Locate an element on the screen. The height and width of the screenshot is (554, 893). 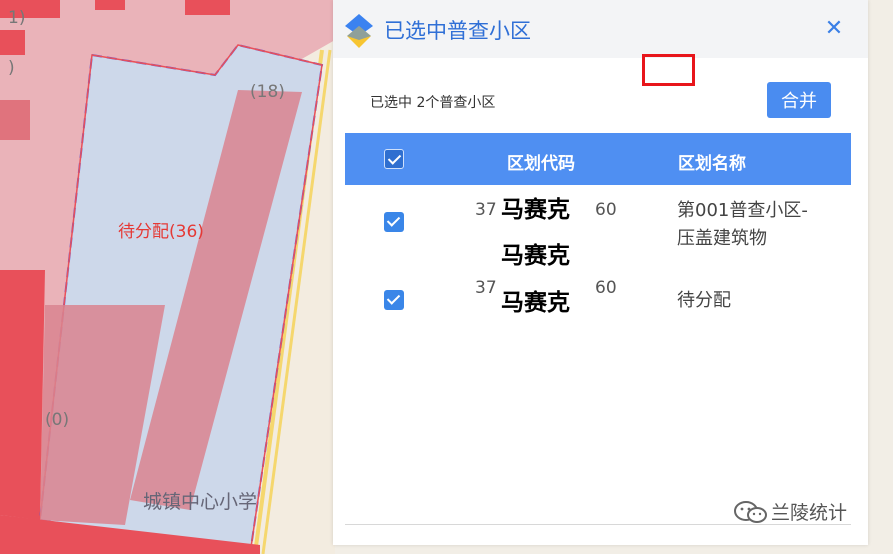
row-name-line2: 压盖建筑物 is located at coordinates (722, 238).